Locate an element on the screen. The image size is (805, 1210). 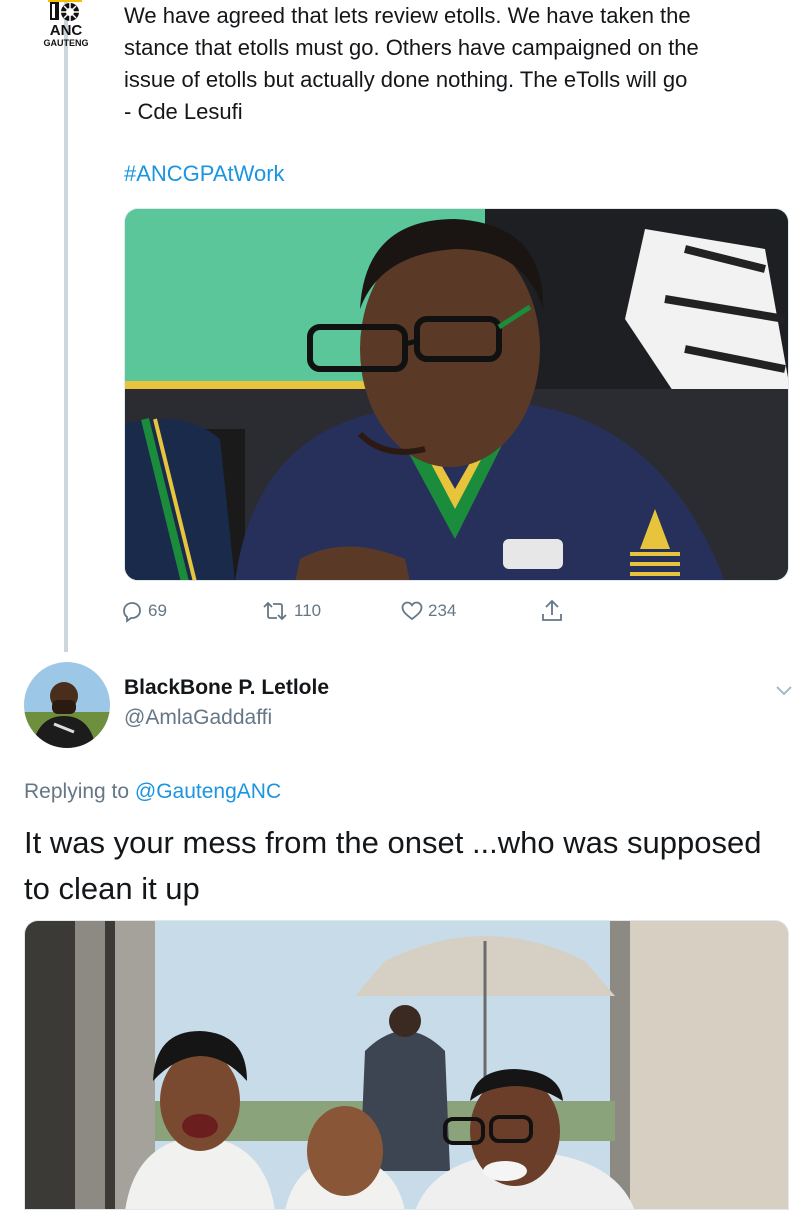
retweet-icon is located at coordinates (275, 611).